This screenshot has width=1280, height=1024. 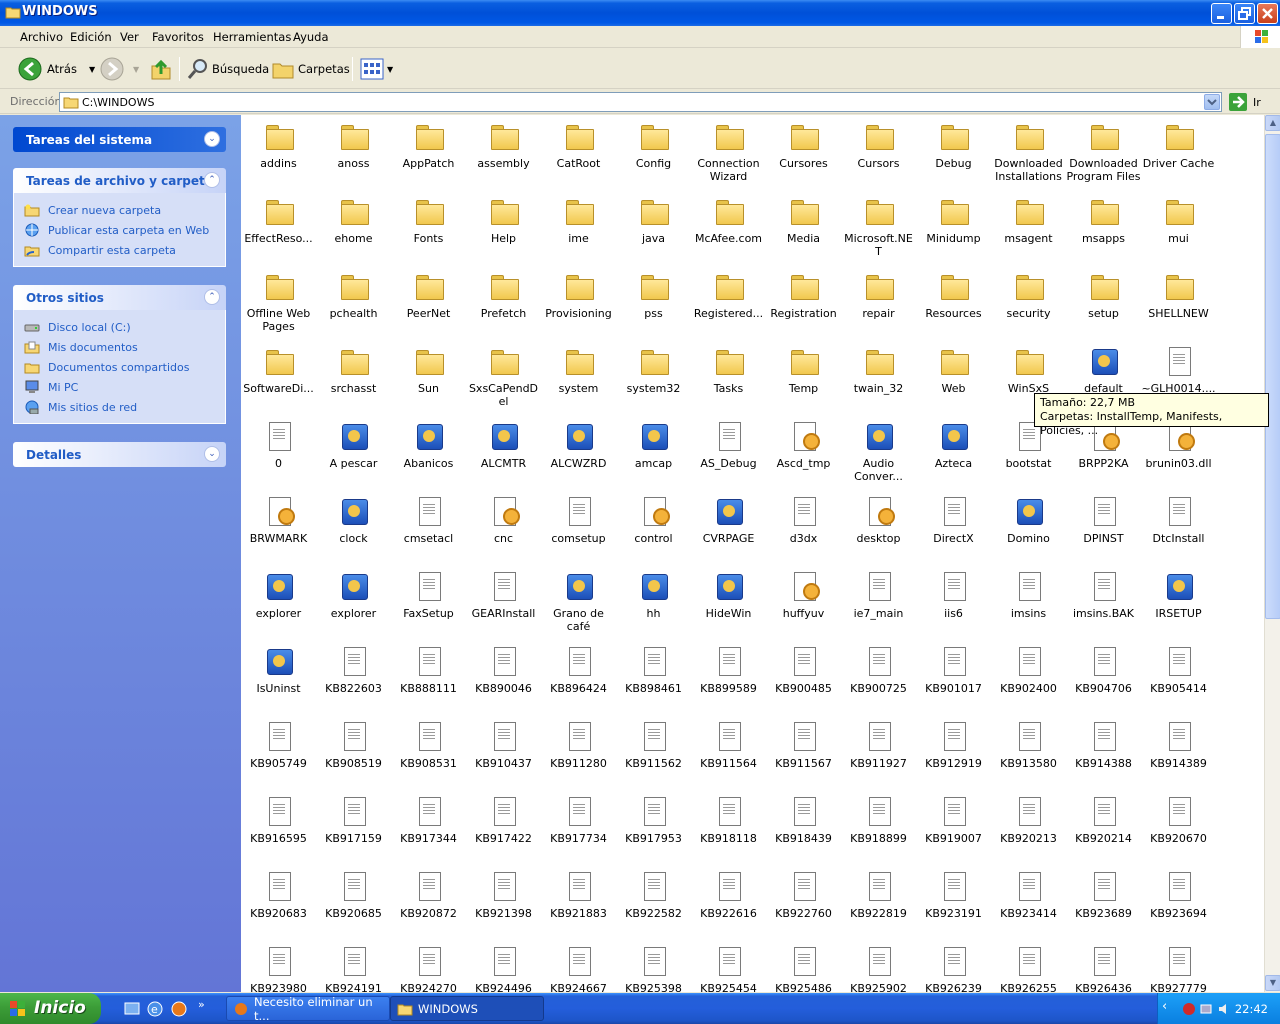 What do you see at coordinates (728, 679) in the screenshot?
I see `file-item: KB899589` at bounding box center [728, 679].